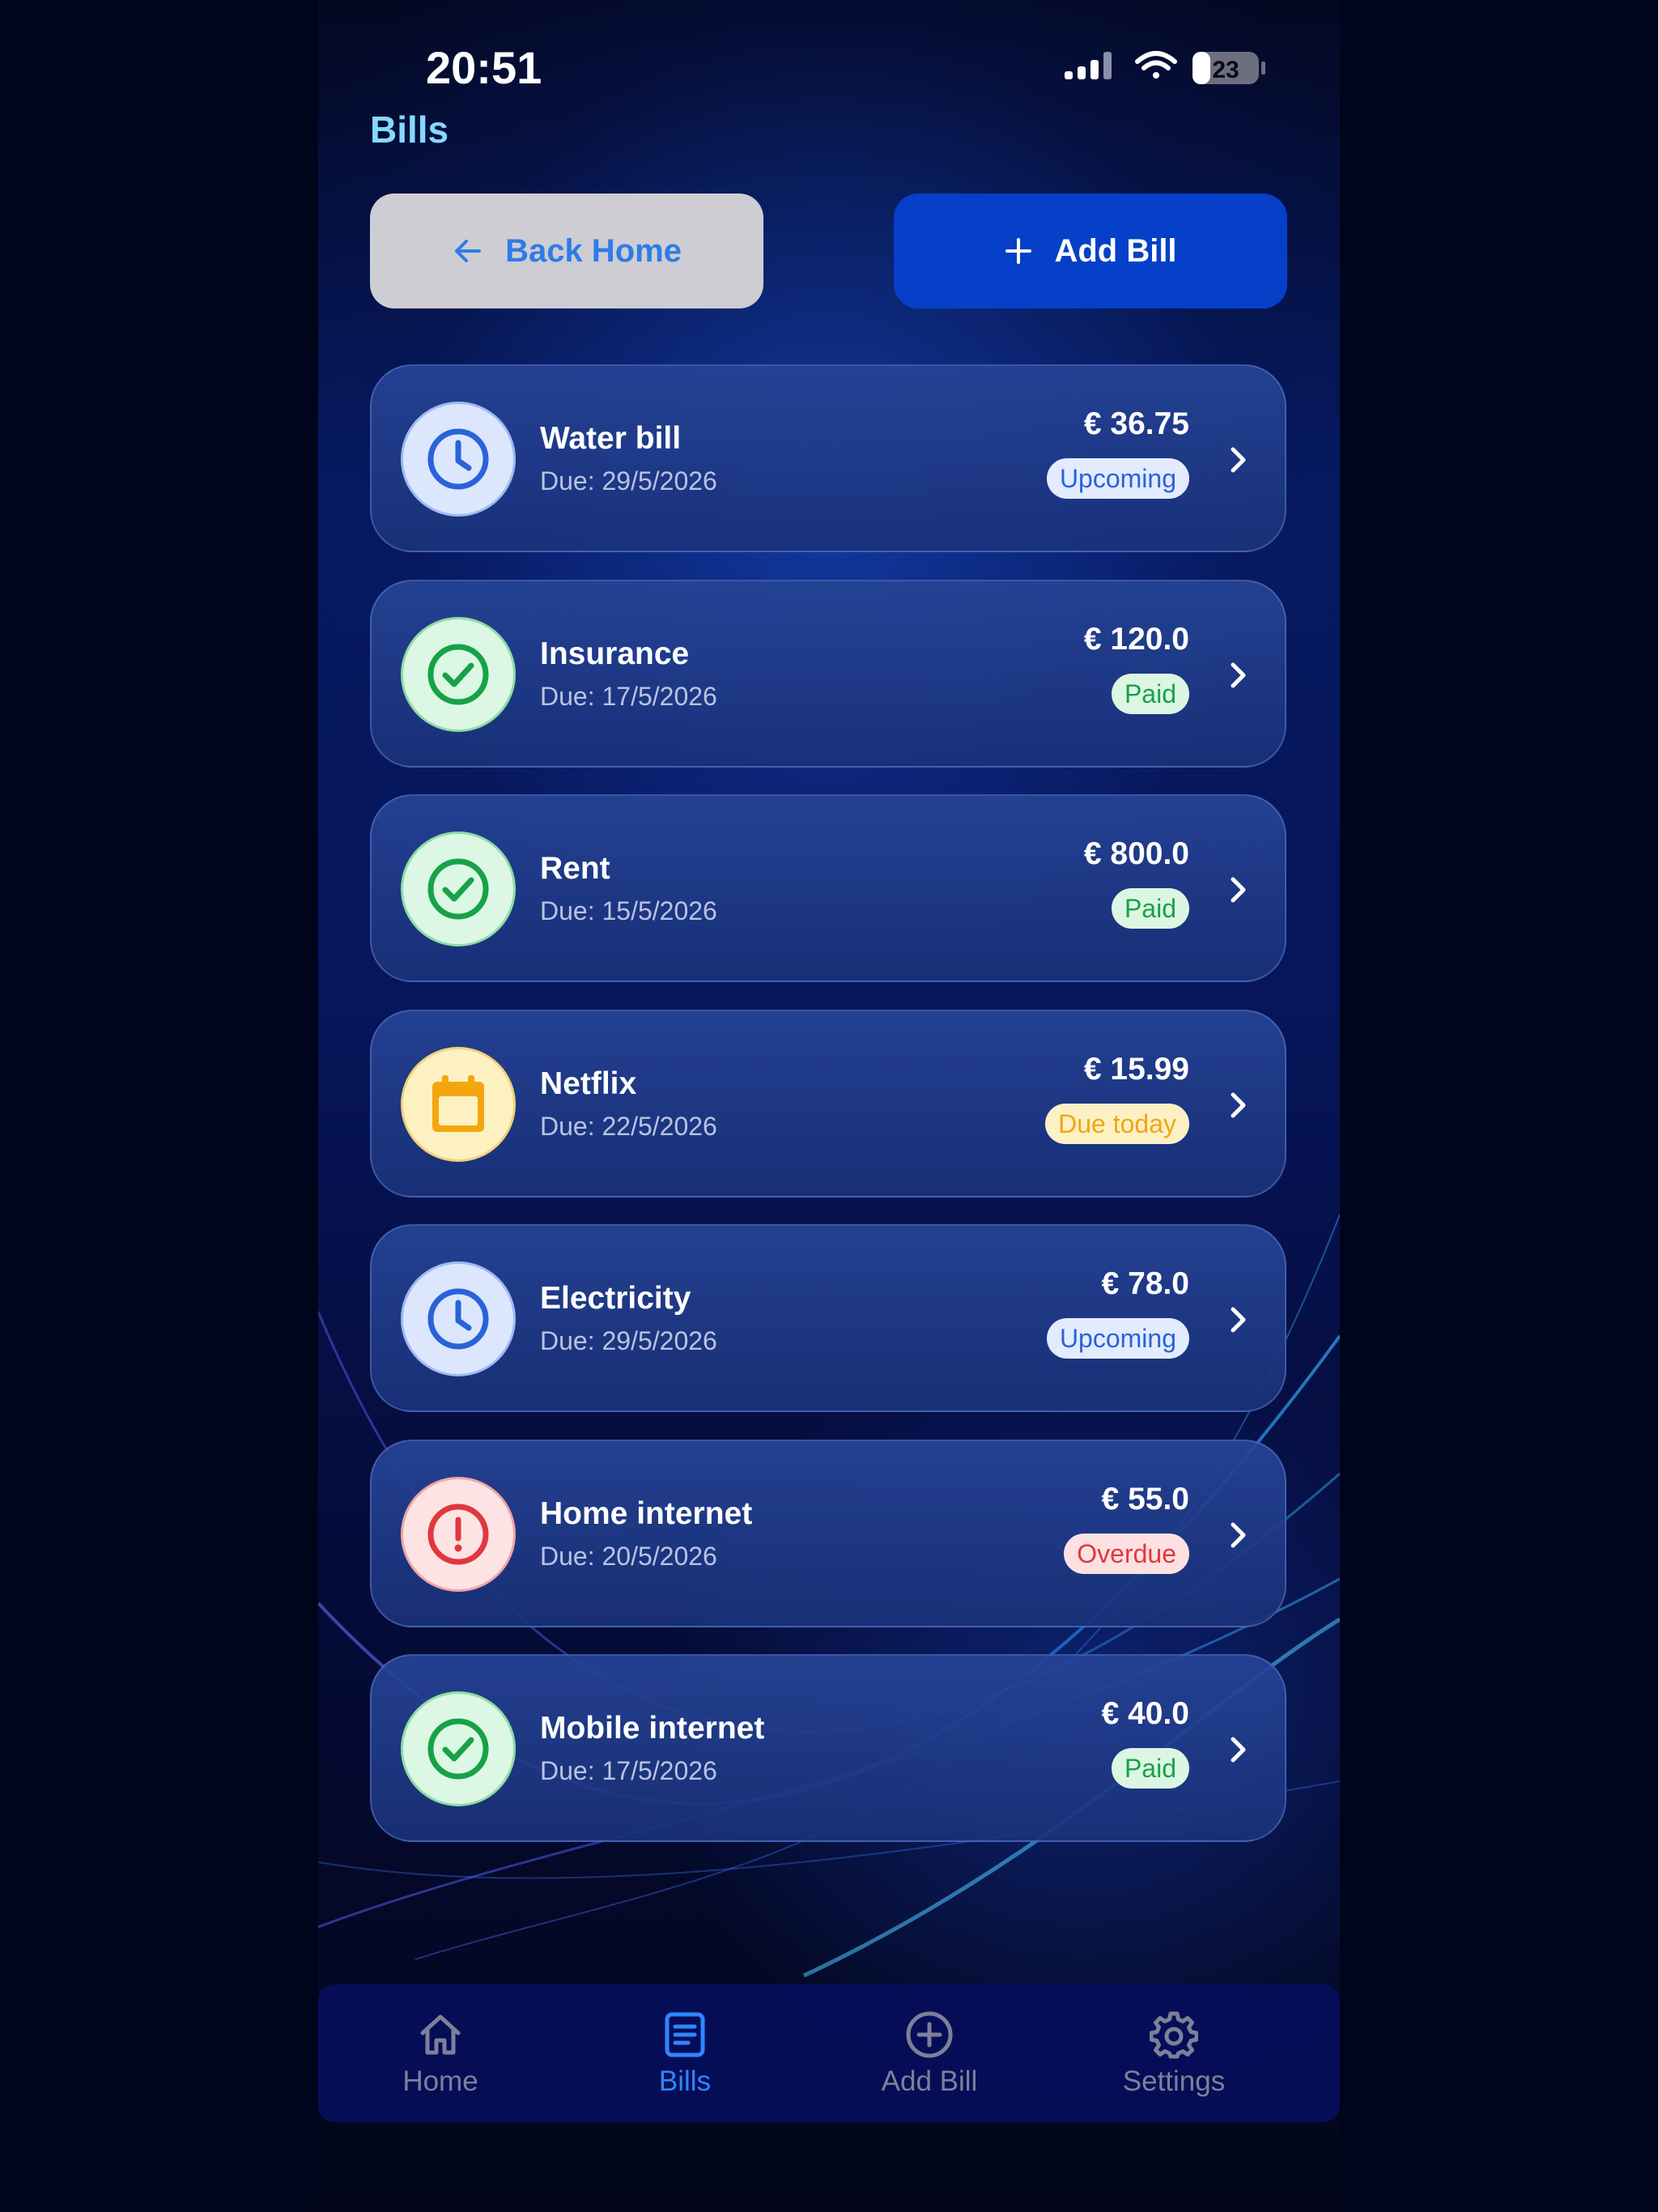  What do you see at coordinates (628, 911) in the screenshot?
I see `bill-due-date: Due: 15/5/2026` at bounding box center [628, 911].